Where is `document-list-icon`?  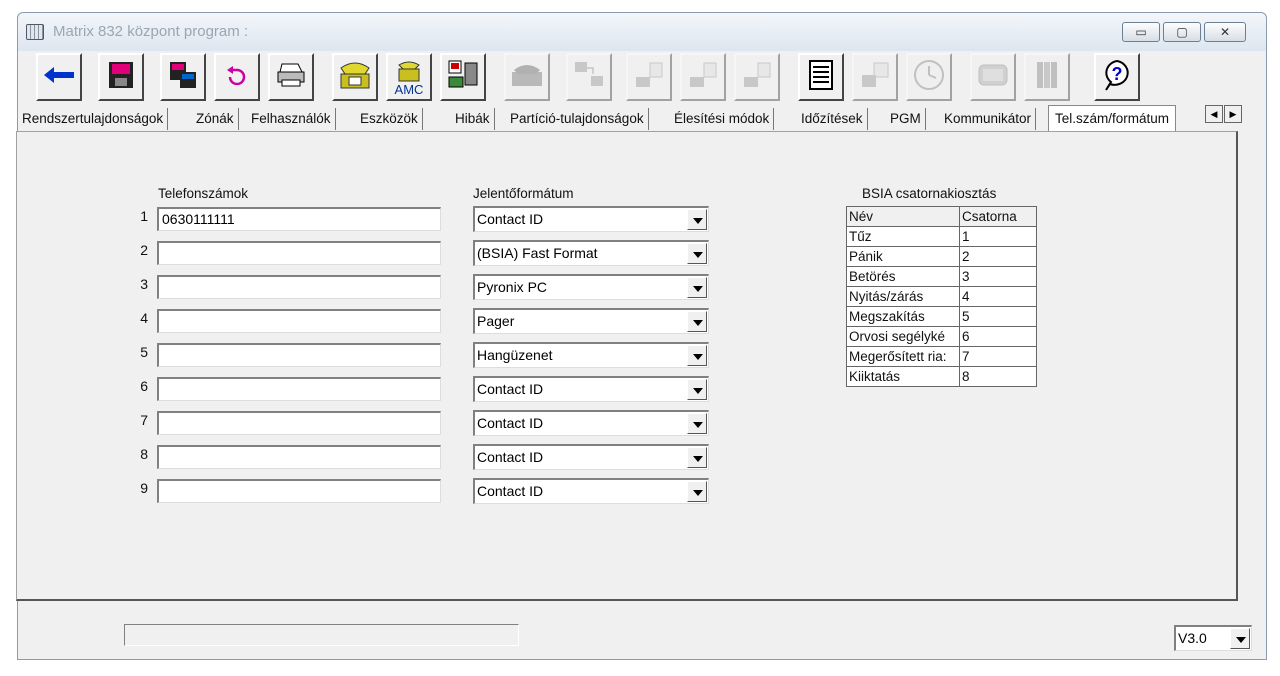
document-list-icon is located at coordinates (821, 77).